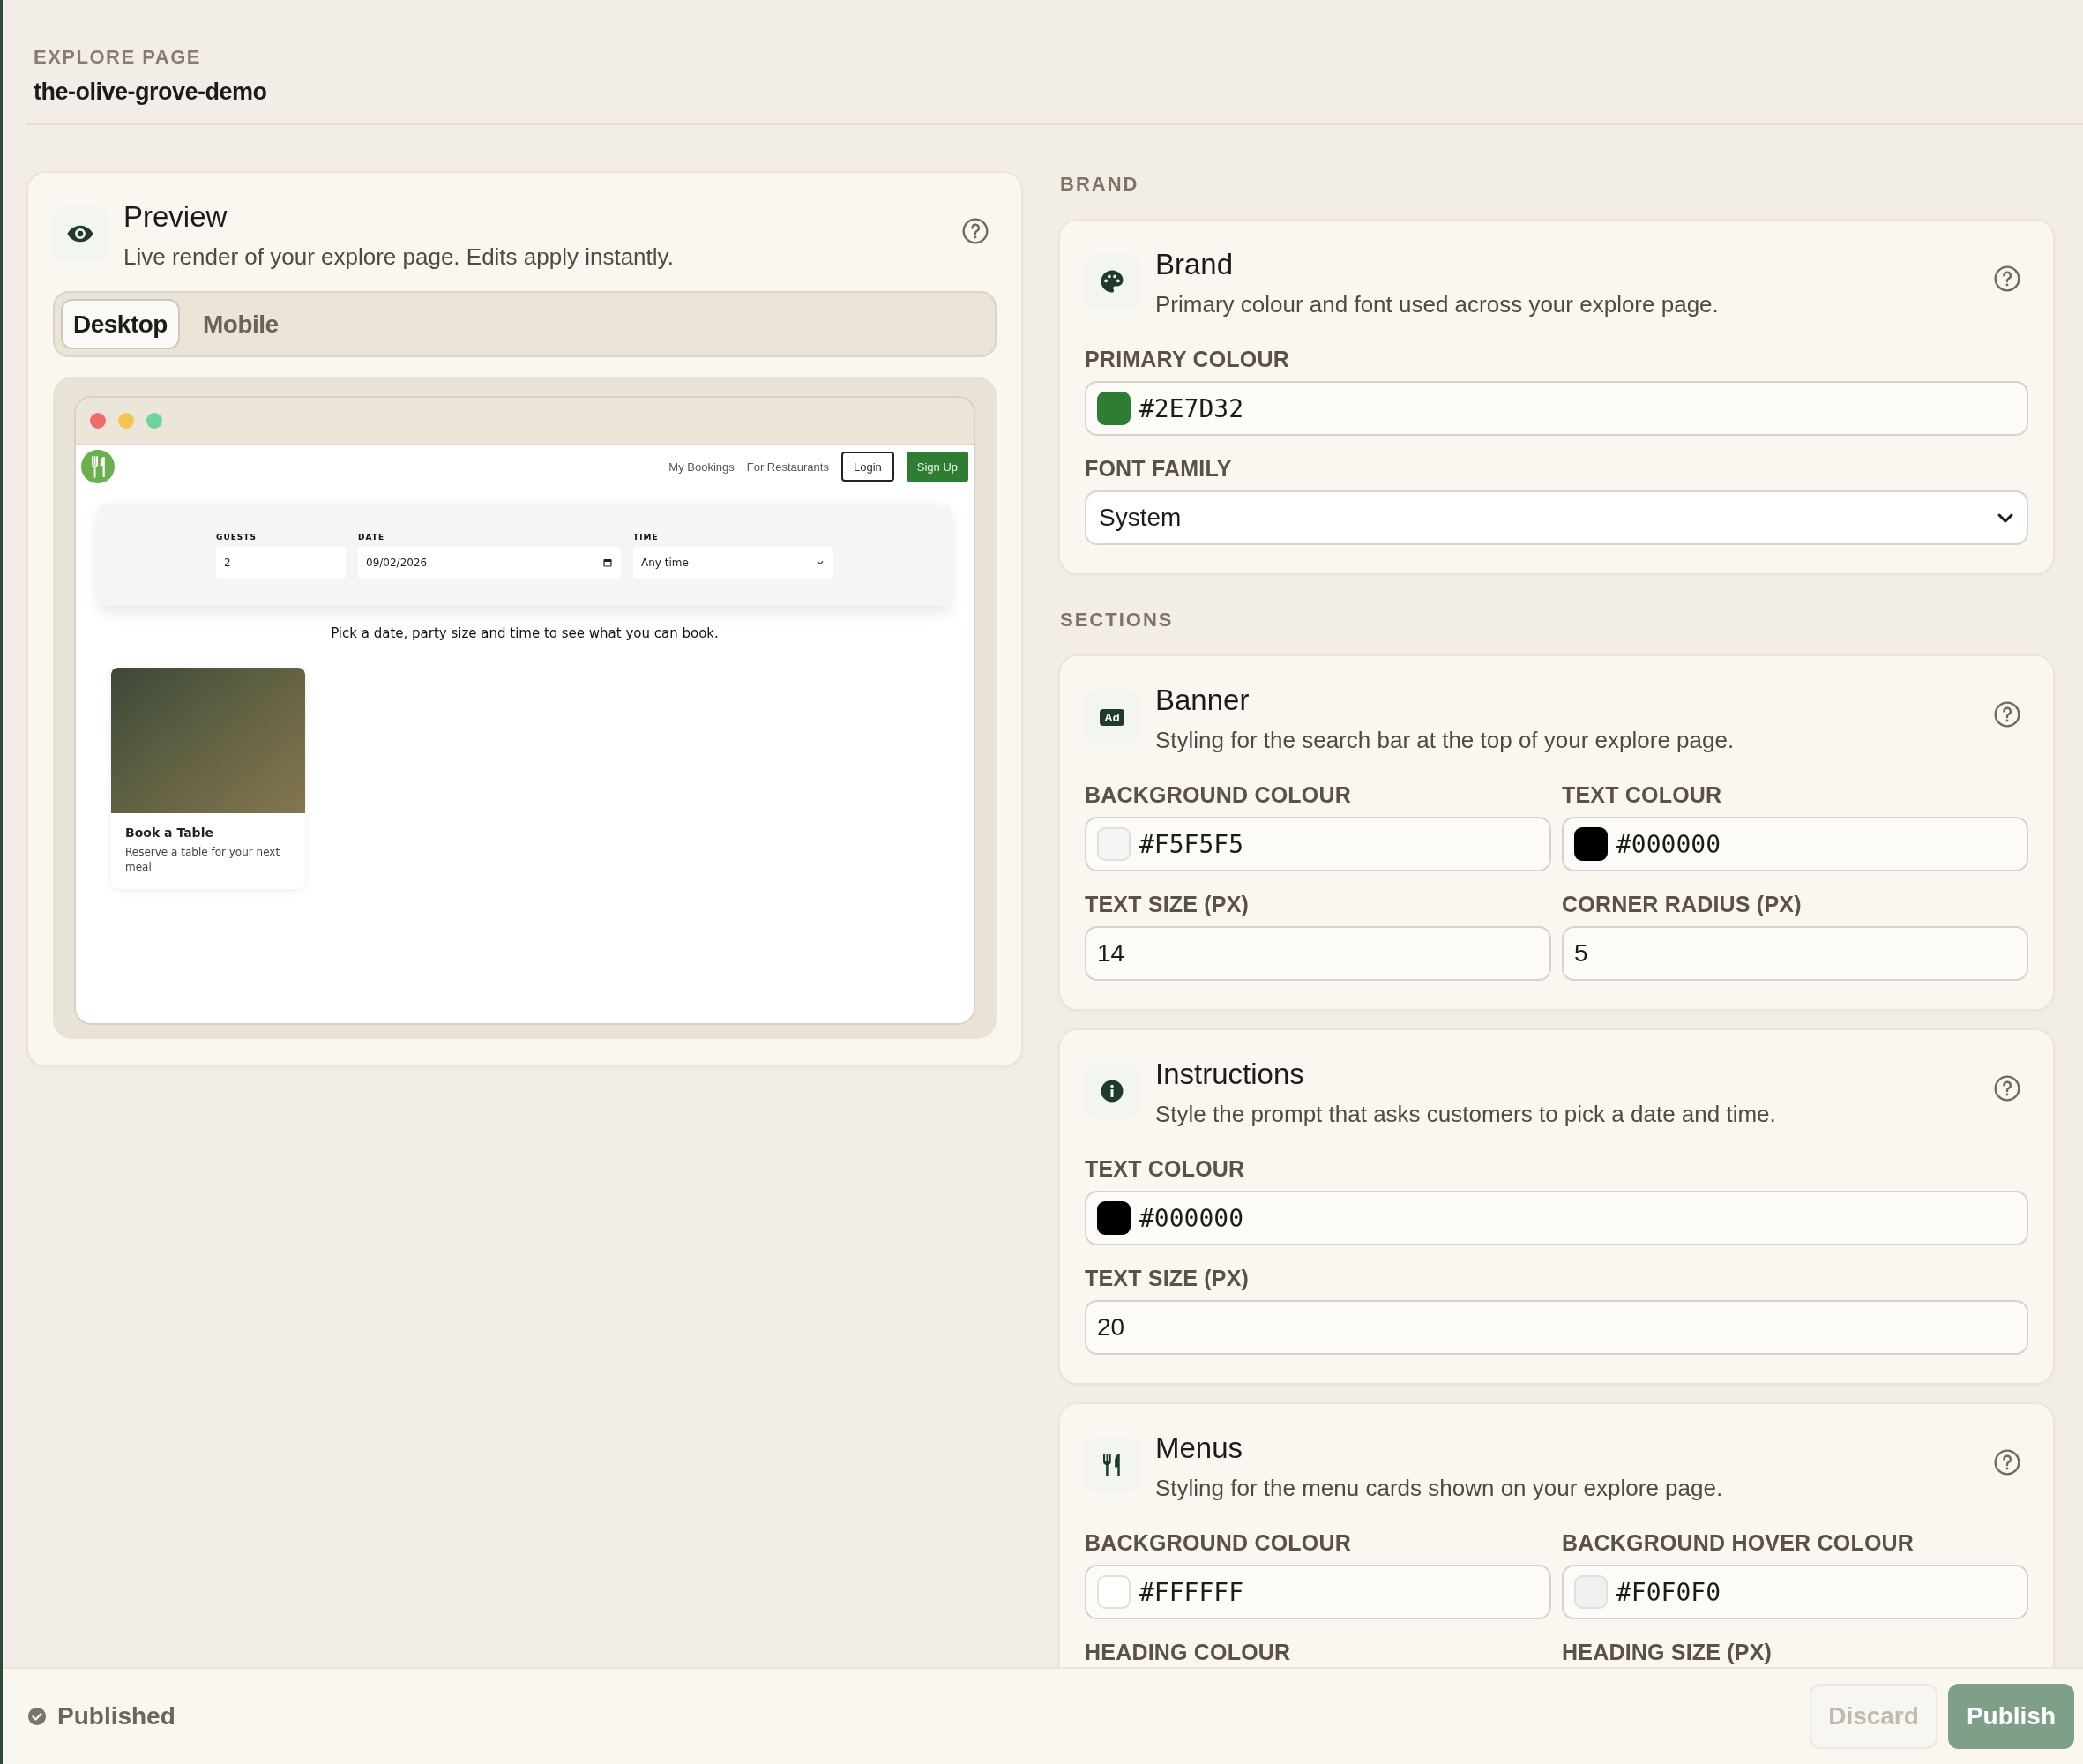  Describe the element at coordinates (1112, 1091) in the screenshot. I see `info-icon` at that location.